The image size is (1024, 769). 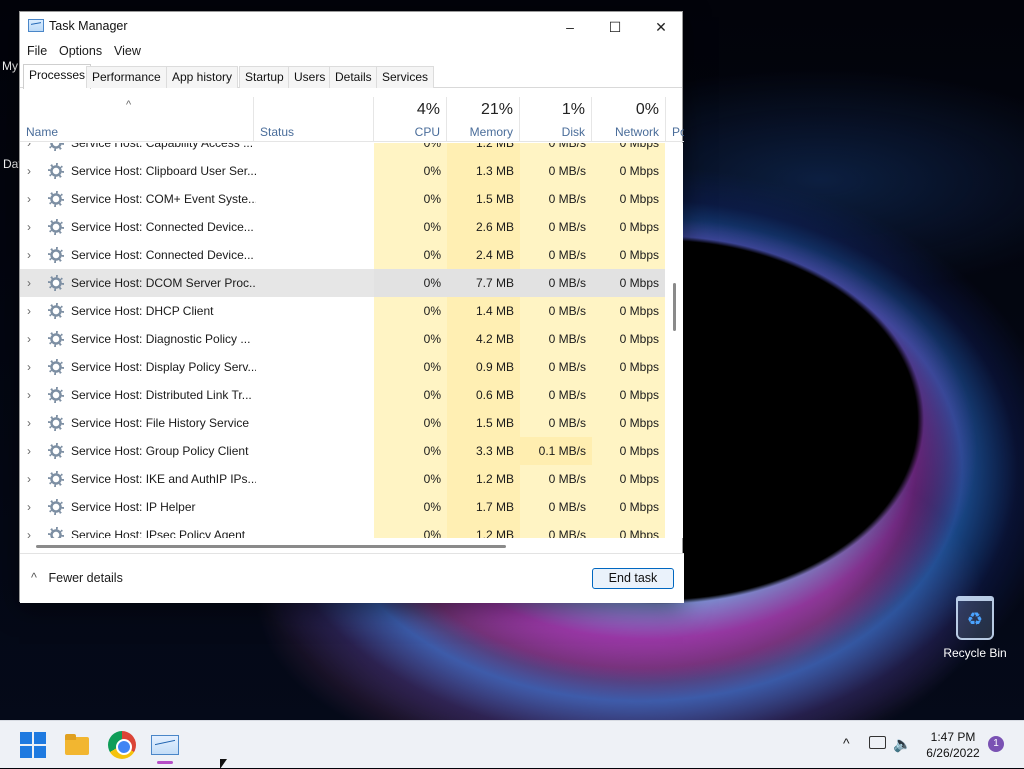 What do you see at coordinates (902, 744) in the screenshot?
I see `volume-icon: 🔈` at bounding box center [902, 744].